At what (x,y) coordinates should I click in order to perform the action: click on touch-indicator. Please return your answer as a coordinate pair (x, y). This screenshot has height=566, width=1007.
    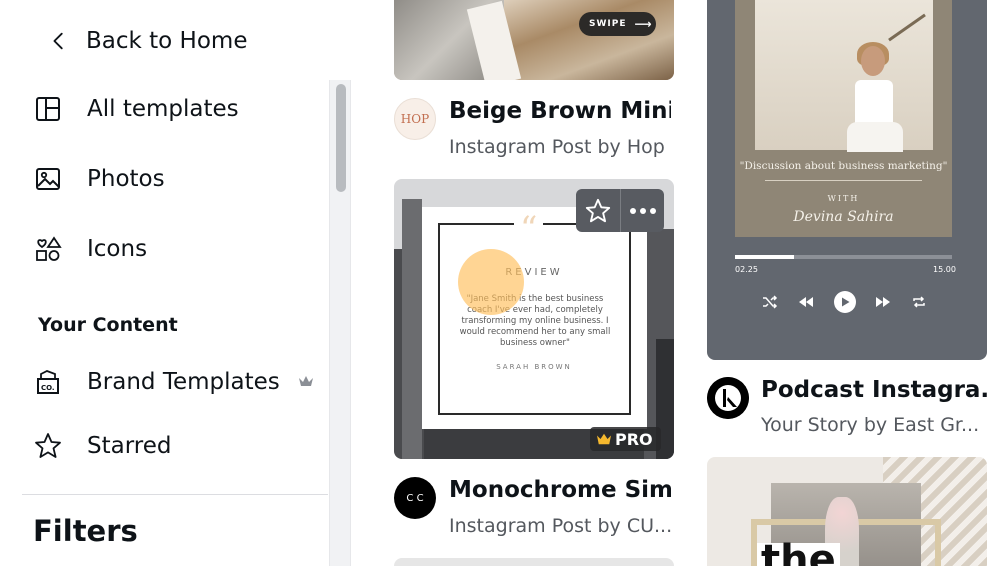
    Looking at the image, I should click on (491, 282).